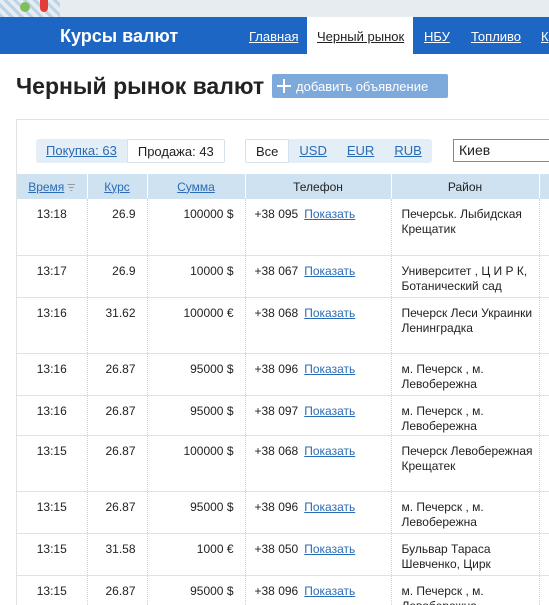 The image size is (549, 605). What do you see at coordinates (276, 548) in the screenshot?
I see `phone-prefix: +38 050` at bounding box center [276, 548].